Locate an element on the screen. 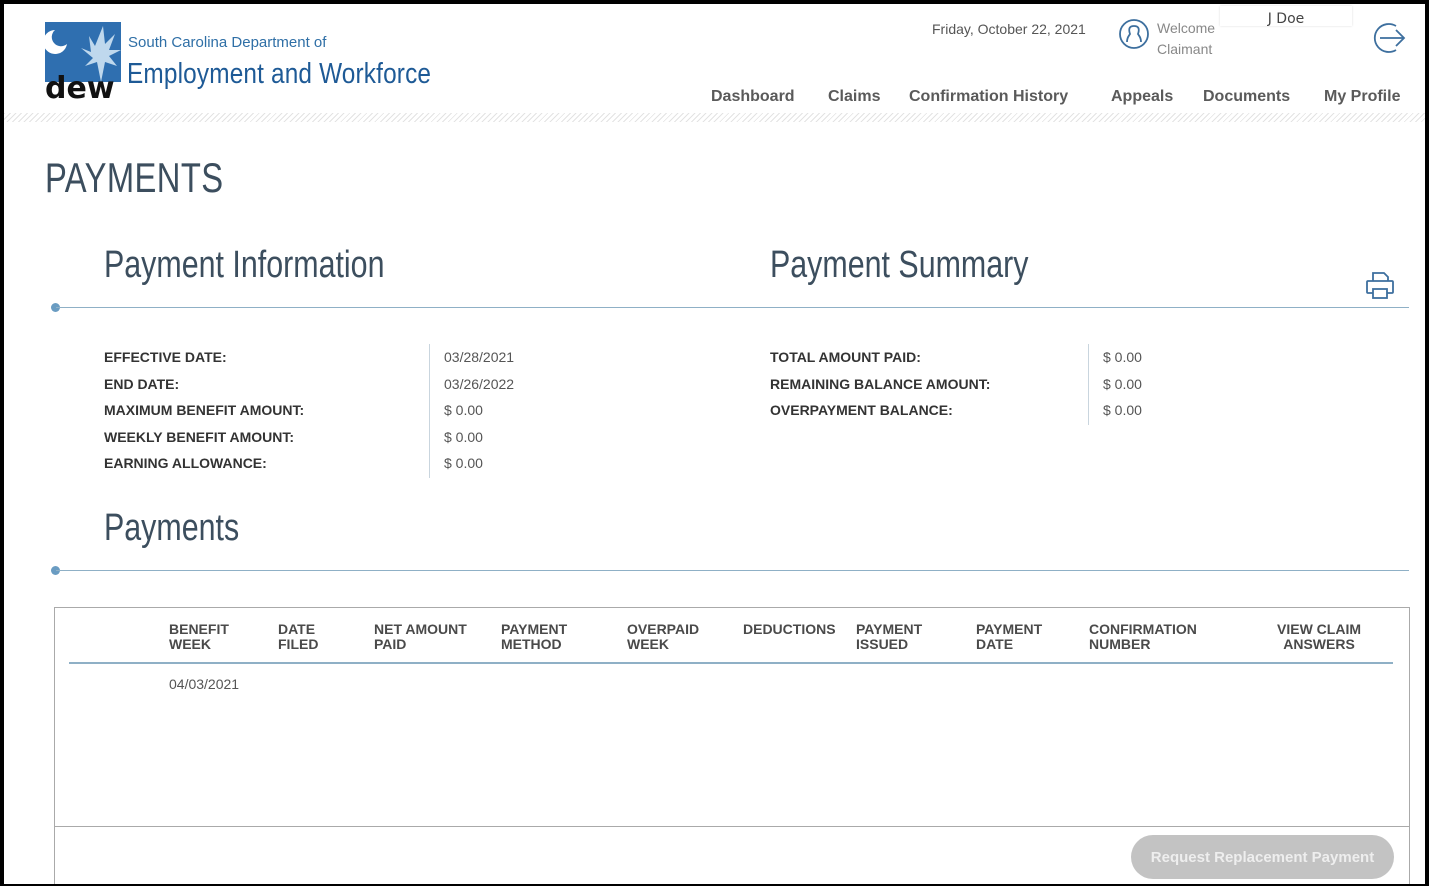 The height and width of the screenshot is (886, 1429). request-replacement-payment-button: Request Replacement Payment is located at coordinates (1262, 857).